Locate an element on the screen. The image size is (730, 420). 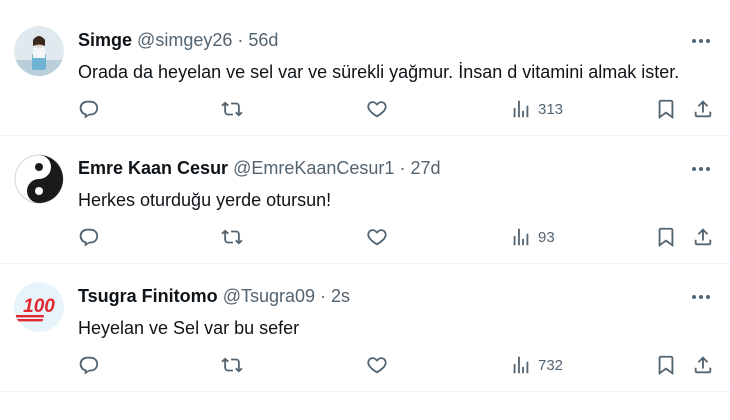
svg-text: 100 is located at coordinates (39, 306).